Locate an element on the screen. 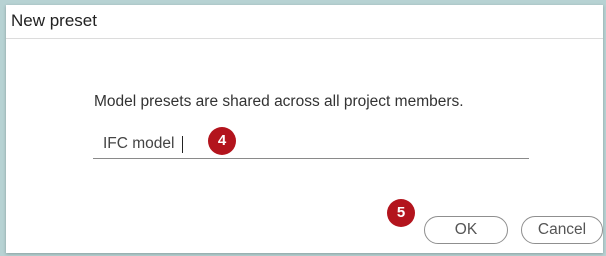  annotation-badge-5: 5 is located at coordinates (401, 213).